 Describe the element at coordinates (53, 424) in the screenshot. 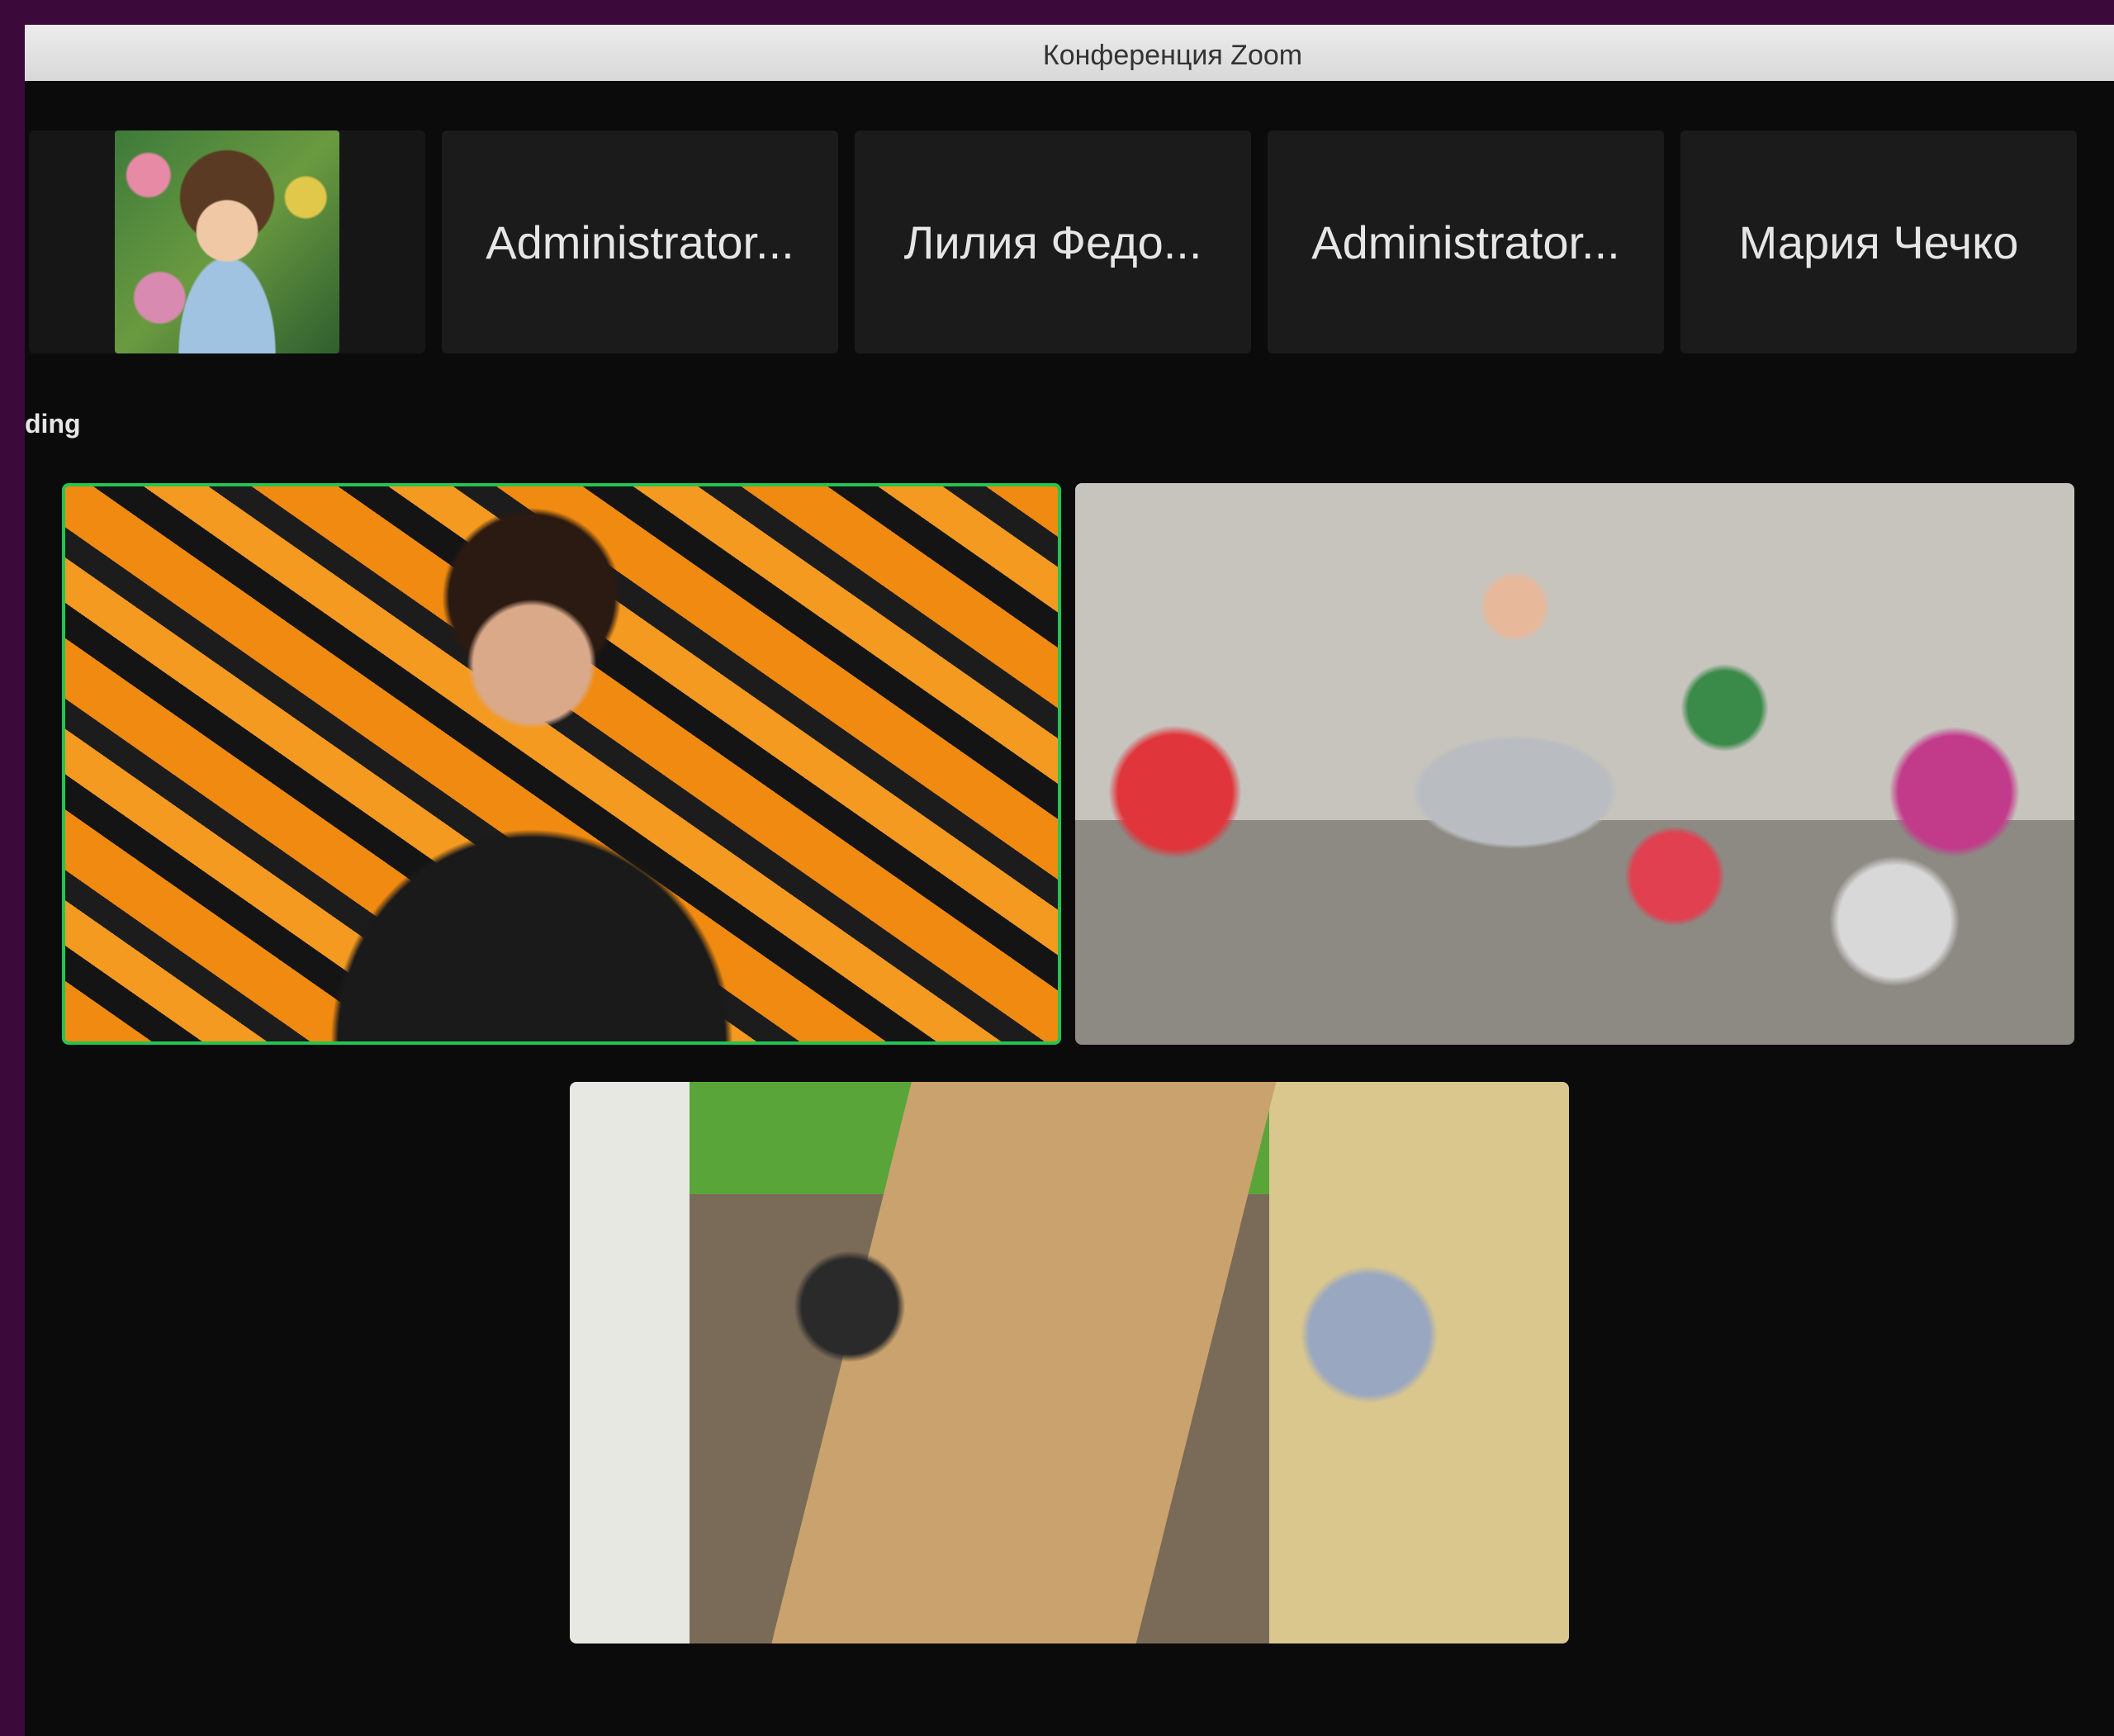

I see `recording-indicator: ding` at that location.